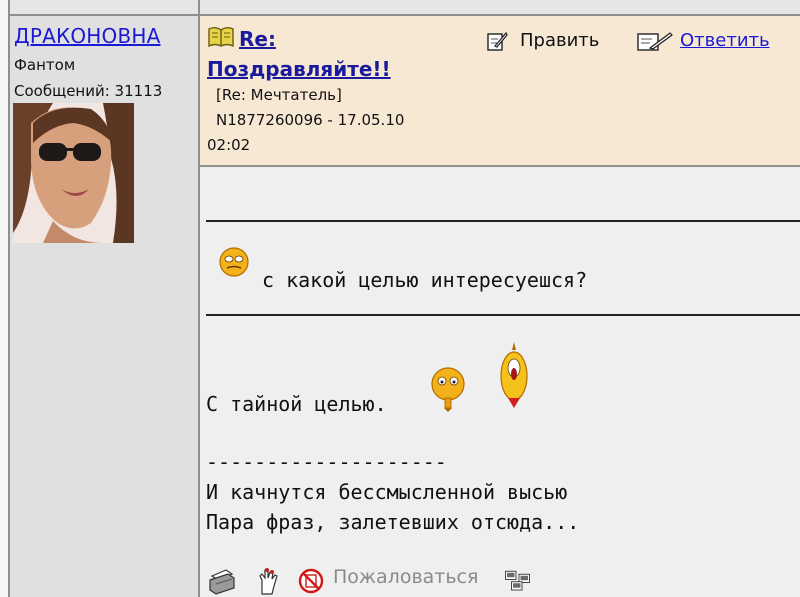  What do you see at coordinates (405, 577) in the screenshot?
I see `complain-button: Пожаловаться` at bounding box center [405, 577].